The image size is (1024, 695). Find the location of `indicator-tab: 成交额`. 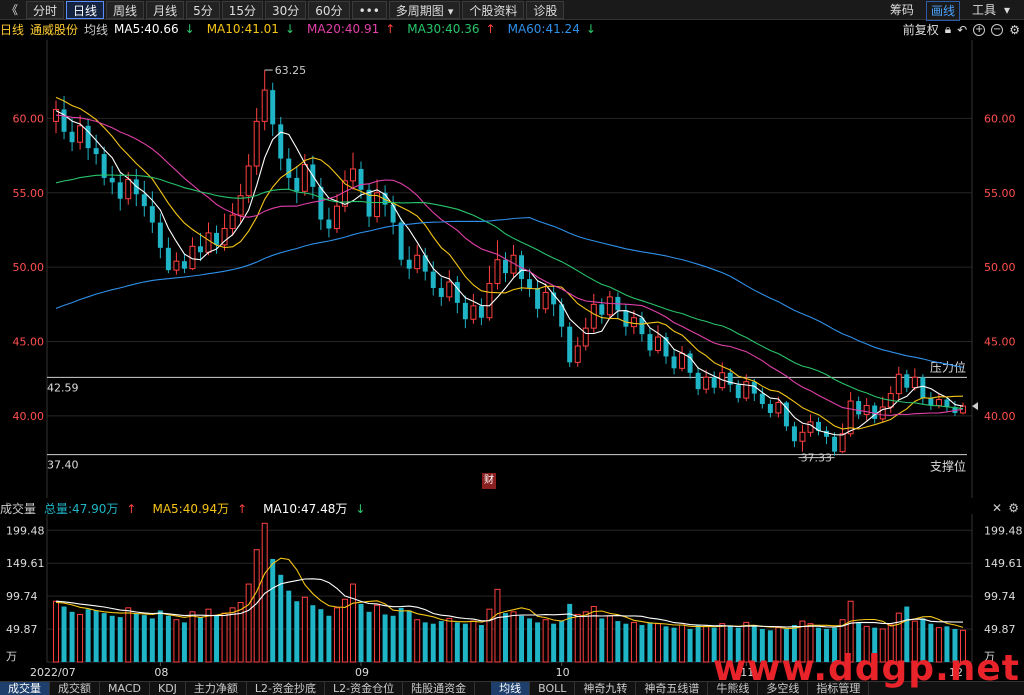

indicator-tab: 成交额 is located at coordinates (75, 688).